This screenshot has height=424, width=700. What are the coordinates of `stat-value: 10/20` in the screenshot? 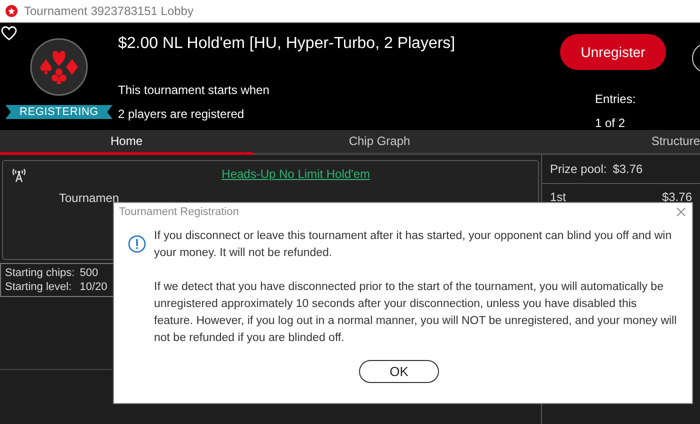 It's located at (94, 287).